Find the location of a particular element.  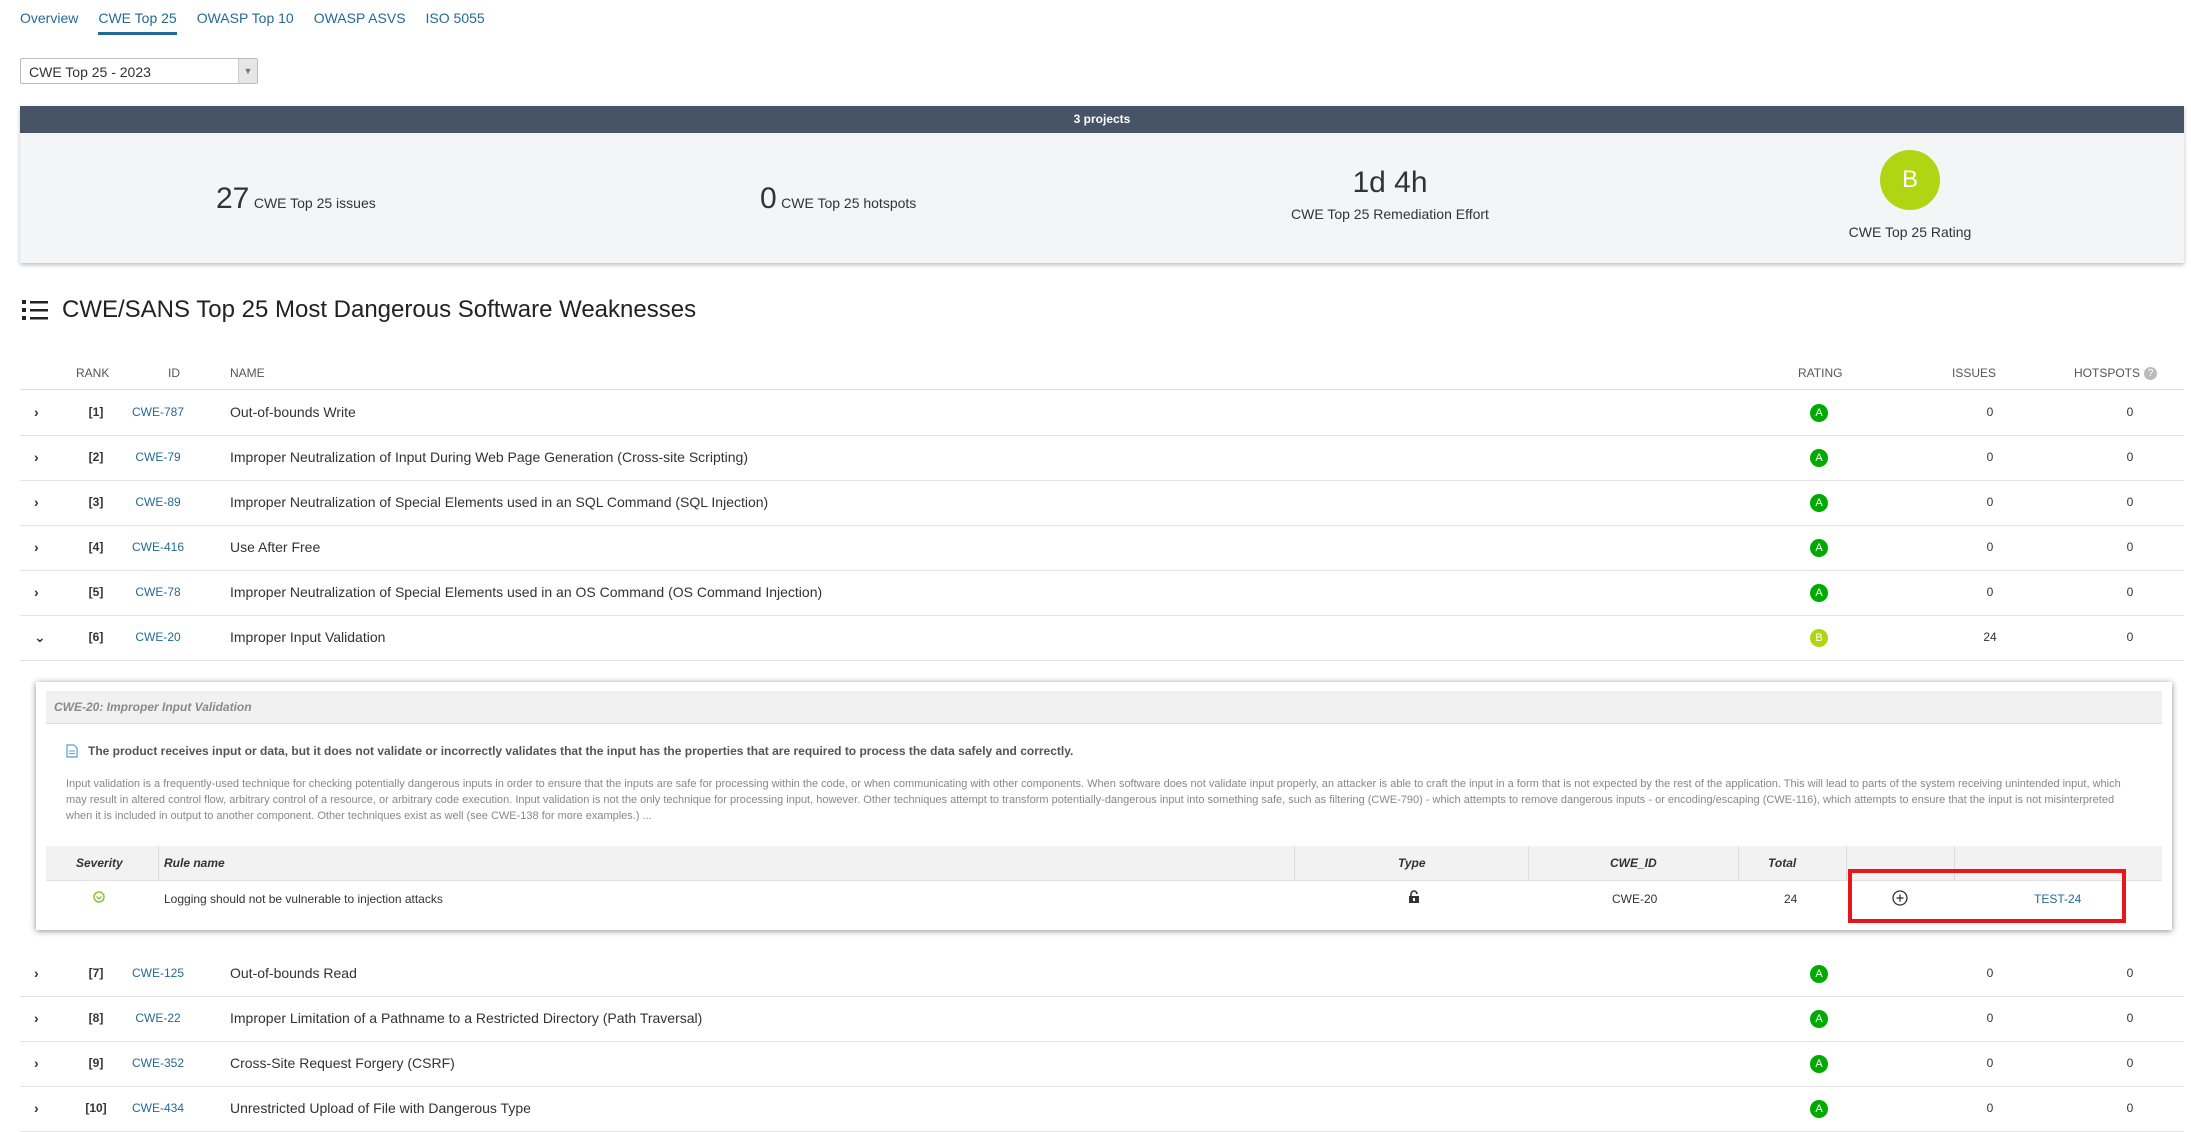

column-divider is located at coordinates (1528, 863).